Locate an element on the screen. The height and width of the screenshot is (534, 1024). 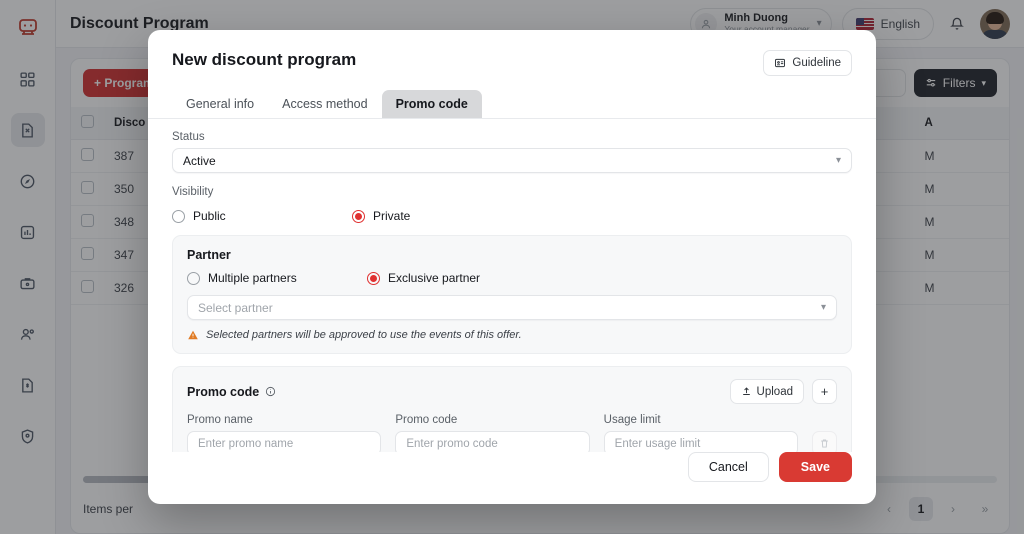
save-button: Save is located at coordinates (815, 467).